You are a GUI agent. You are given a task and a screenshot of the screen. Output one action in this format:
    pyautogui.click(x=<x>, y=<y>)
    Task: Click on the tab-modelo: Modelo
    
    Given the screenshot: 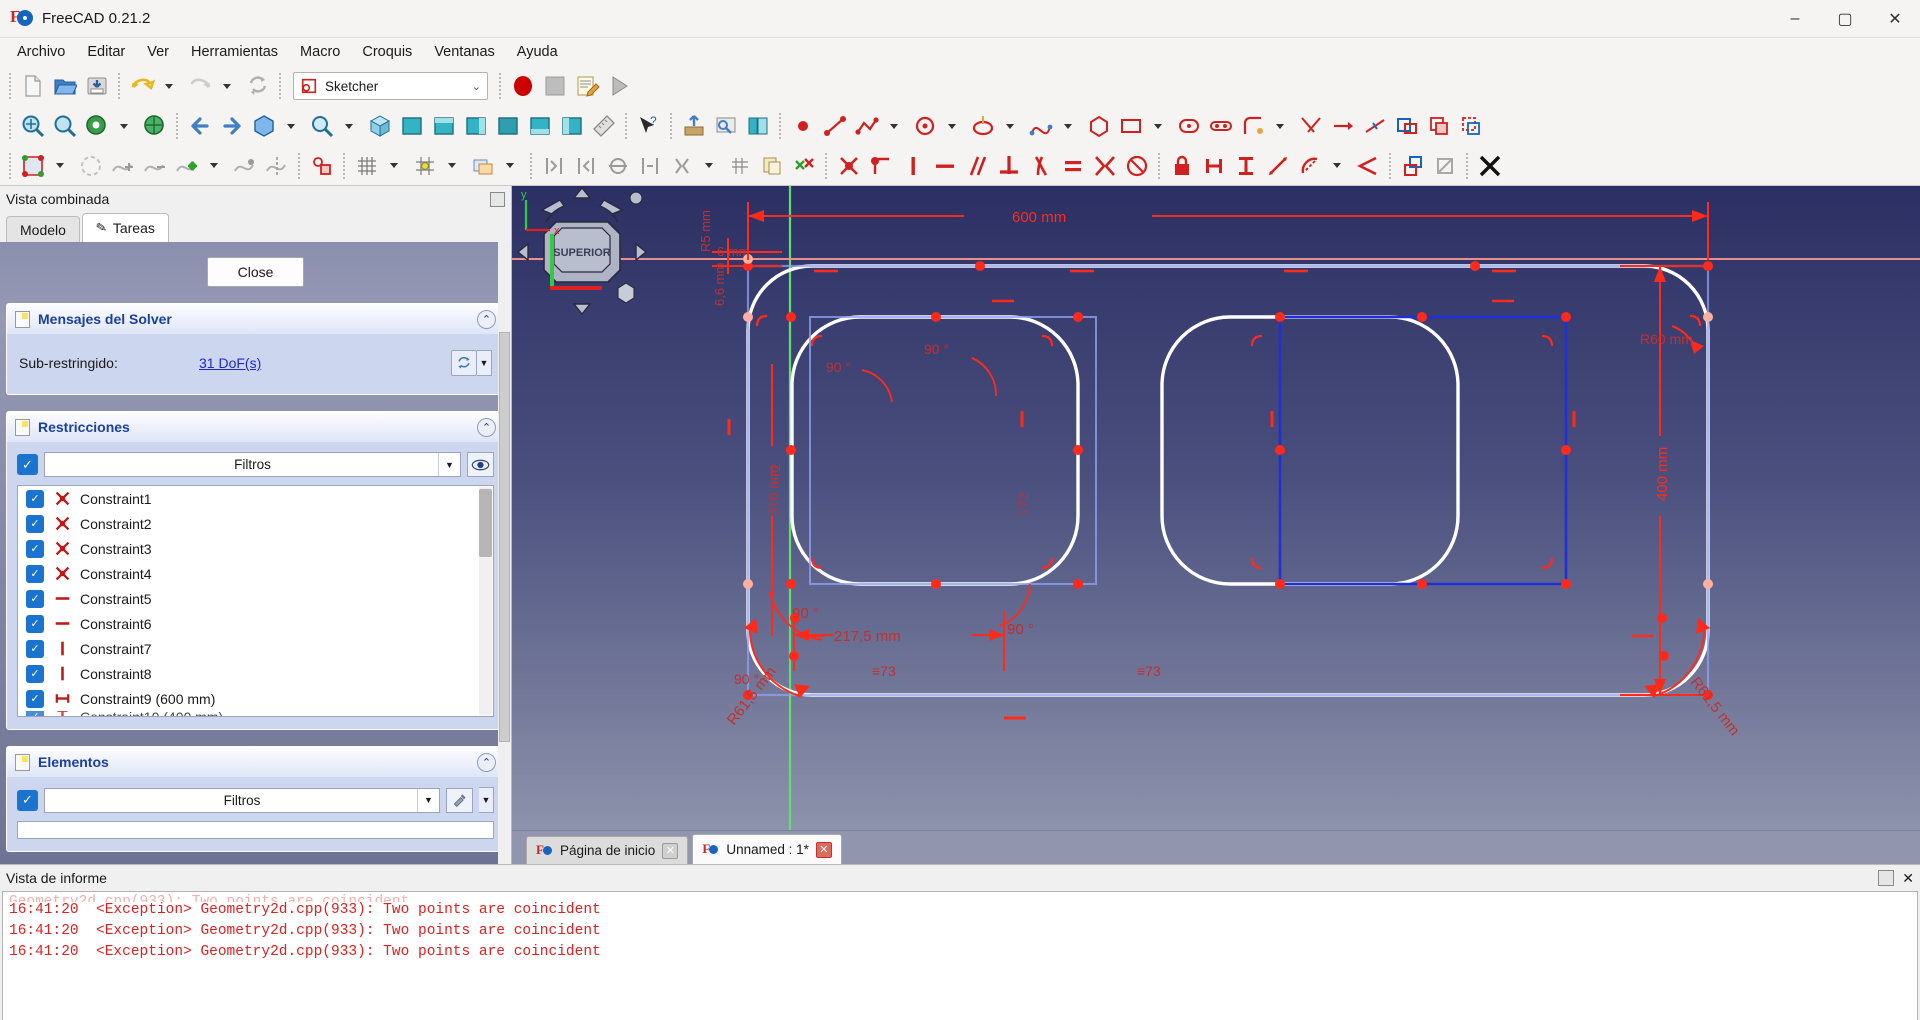 What is the action you would take?
    pyautogui.click(x=43, y=229)
    